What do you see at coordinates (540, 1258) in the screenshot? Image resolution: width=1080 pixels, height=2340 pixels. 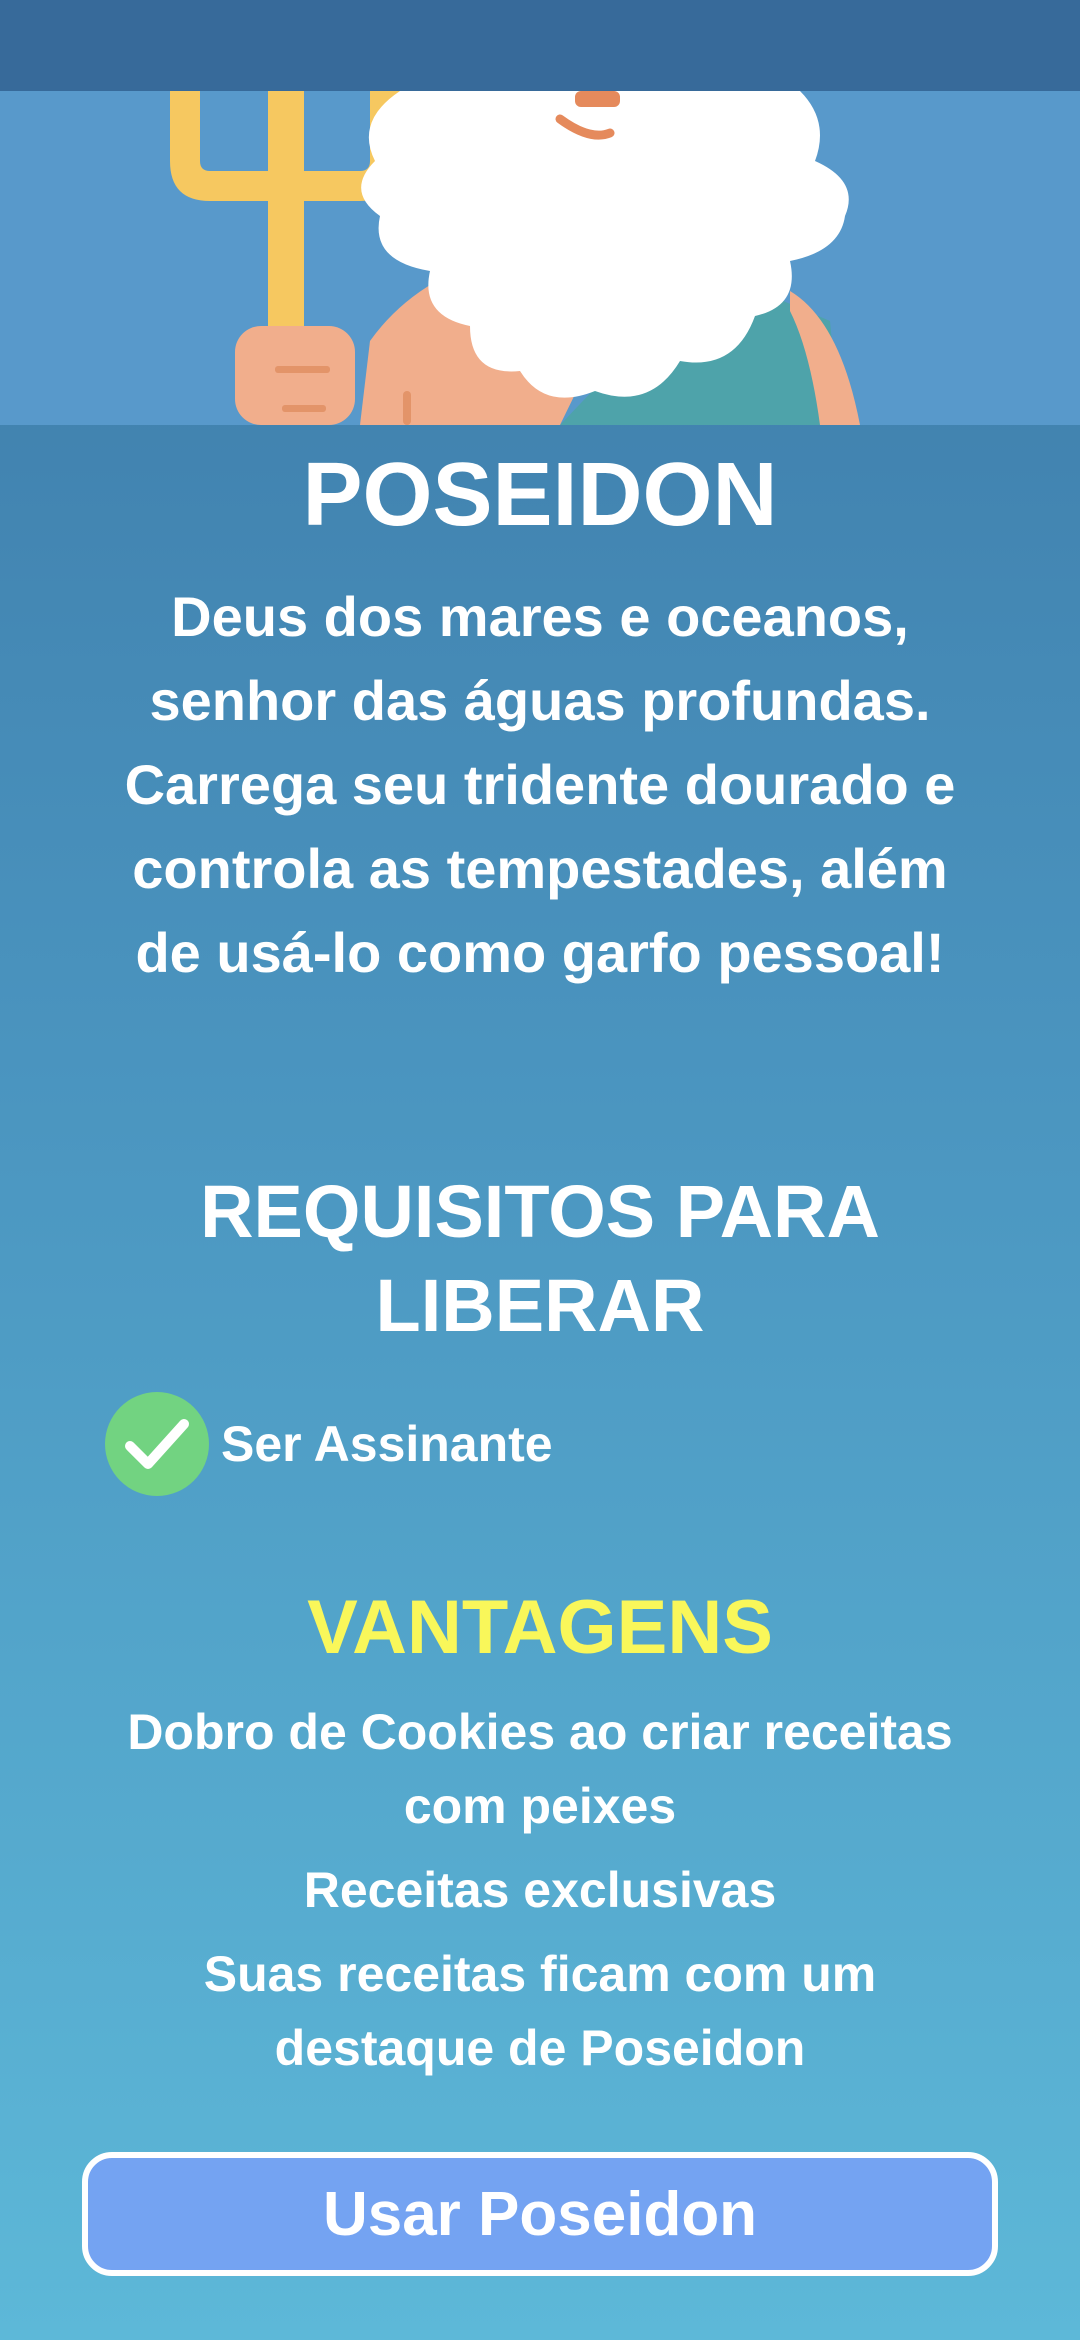 I see `requirements-title: REQUISITOS PARA LIBERAR` at bounding box center [540, 1258].